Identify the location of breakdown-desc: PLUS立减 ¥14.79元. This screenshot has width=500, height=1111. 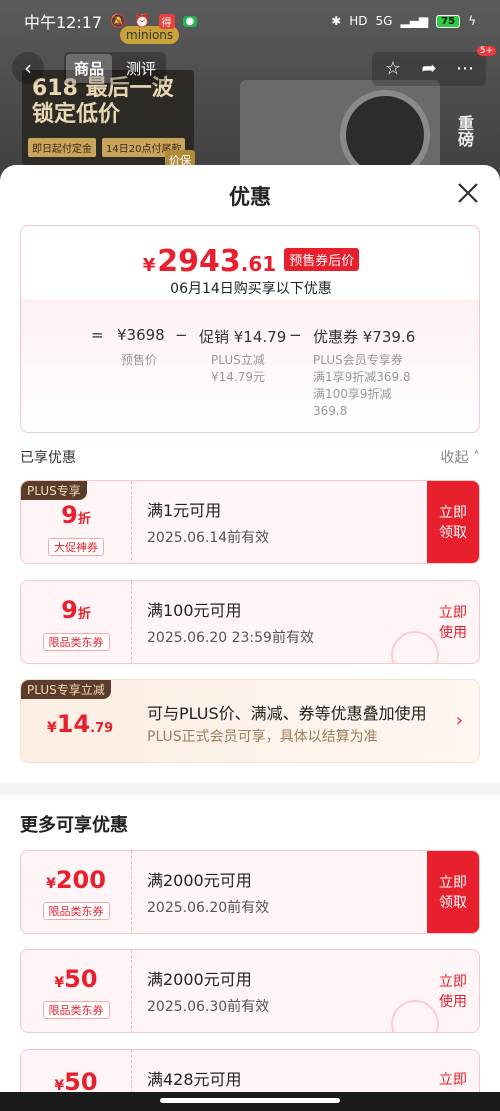
(238, 368).